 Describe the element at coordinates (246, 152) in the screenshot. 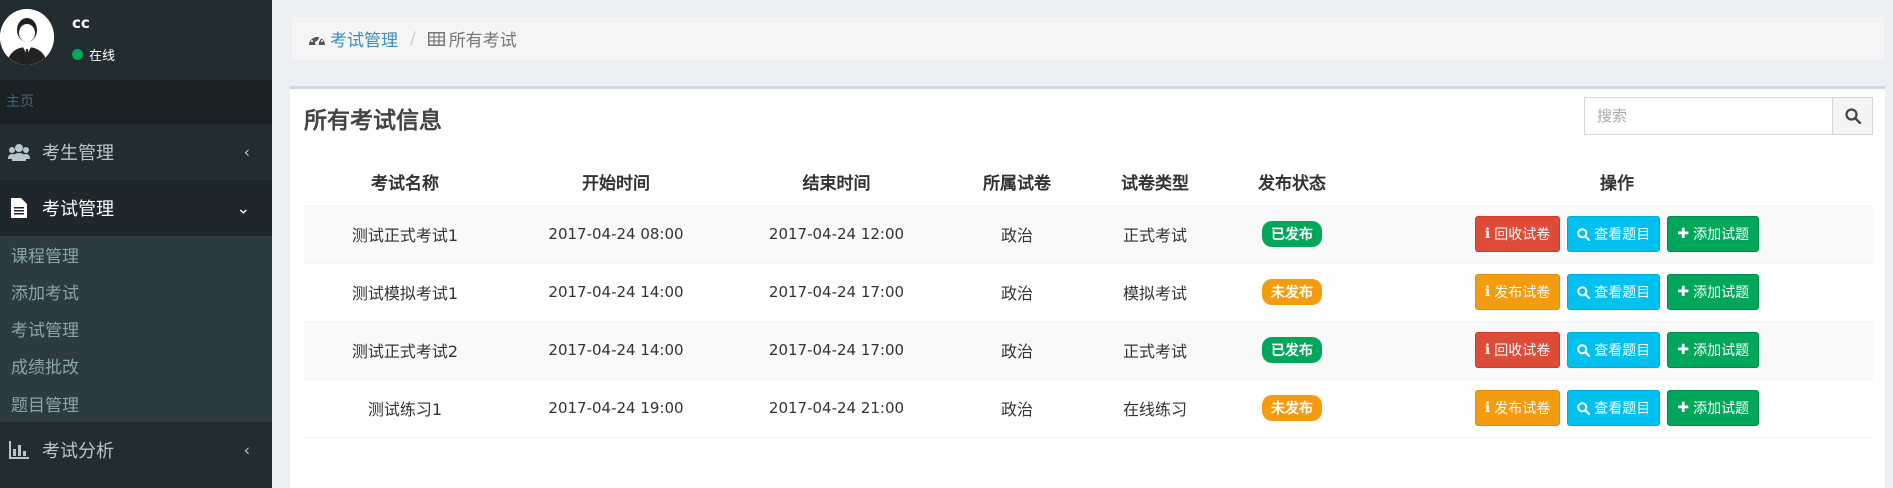

I see `chevron-left-icon: ‹` at that location.